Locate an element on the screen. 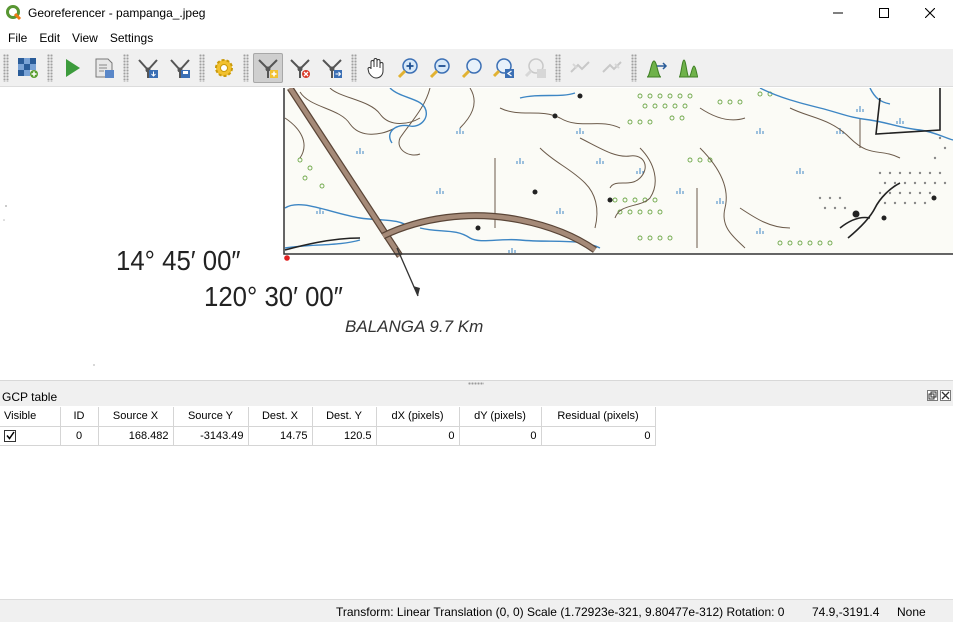  start-georeferencing-icon is located at coordinates (73, 67).